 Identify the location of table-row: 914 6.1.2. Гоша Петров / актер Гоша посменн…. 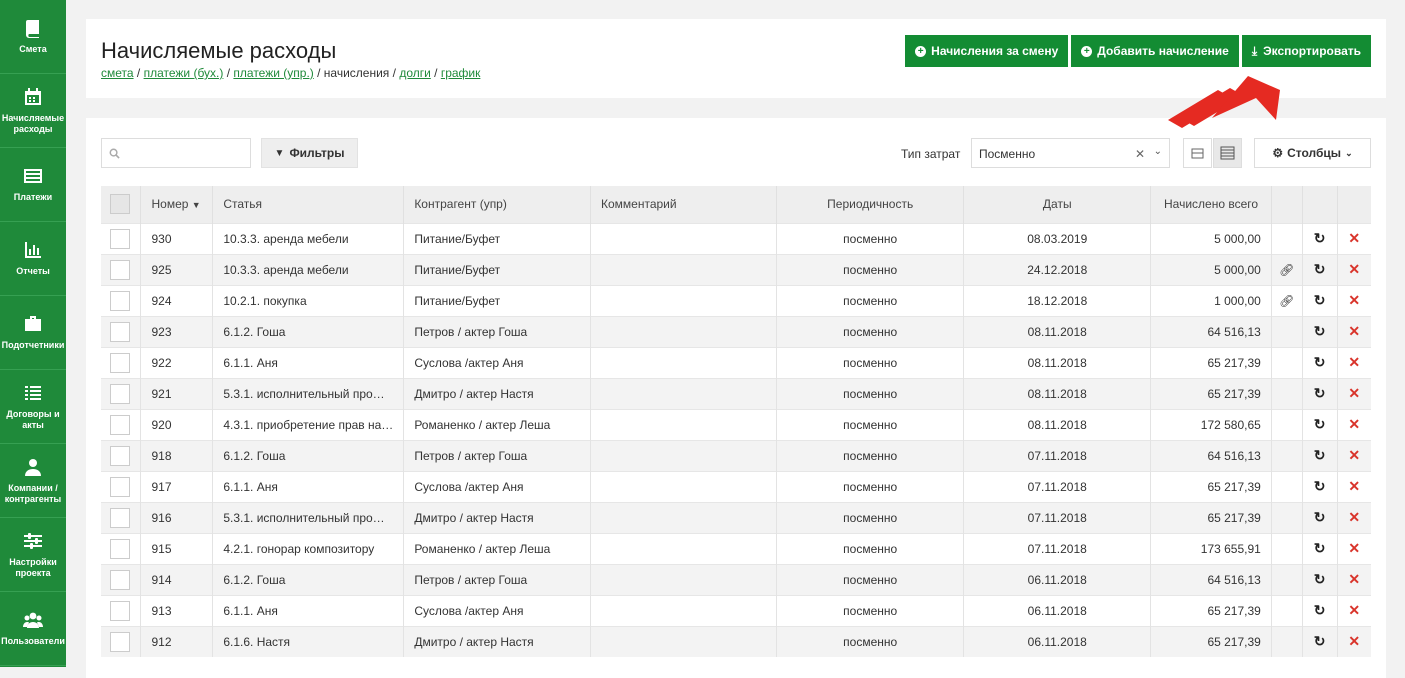
(736, 579).